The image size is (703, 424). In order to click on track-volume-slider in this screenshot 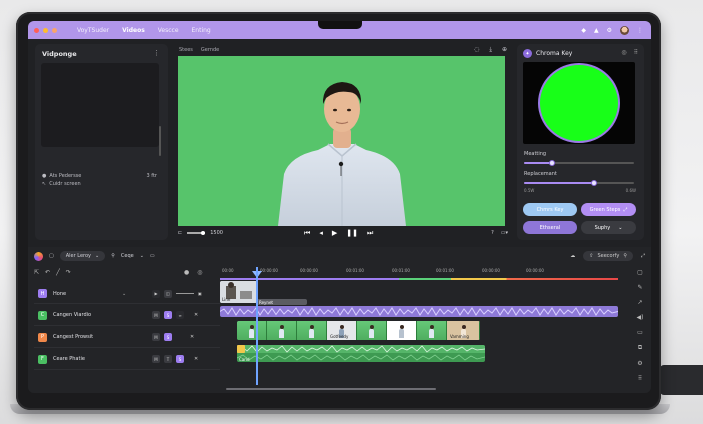, I will do `click(185, 293)`.